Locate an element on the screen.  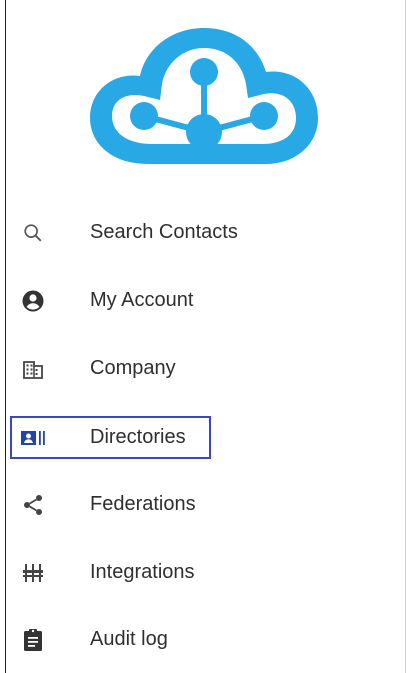
nav-item-search-contacts: Search Contacts is located at coordinates (135, 232).